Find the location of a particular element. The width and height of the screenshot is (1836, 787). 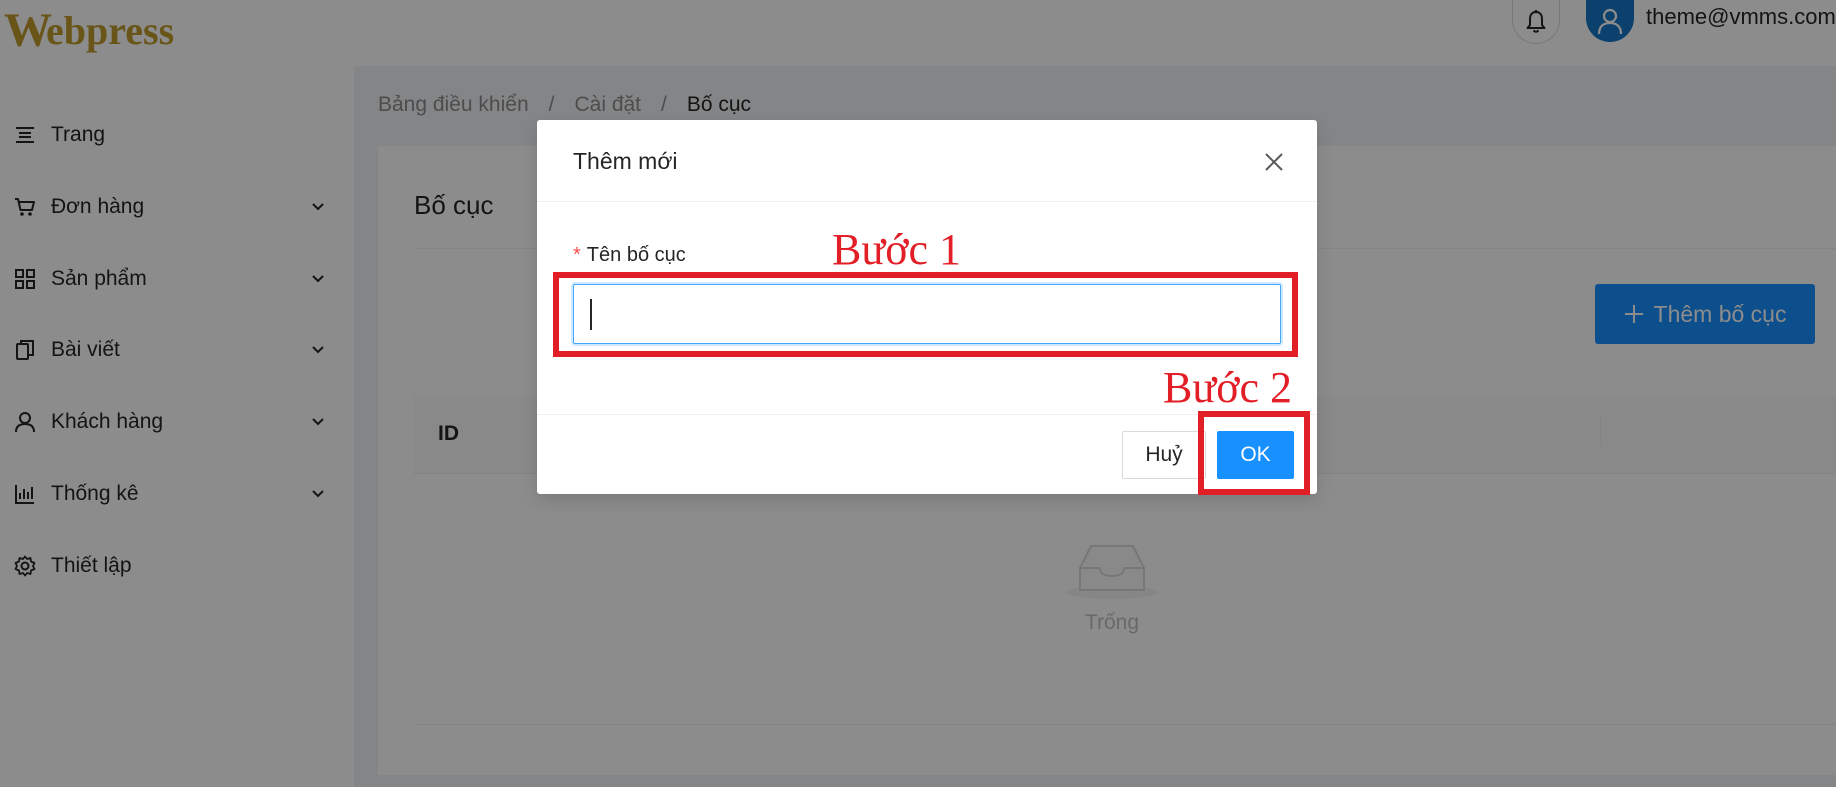

step2-label: Bước 2 is located at coordinates (1227, 387).